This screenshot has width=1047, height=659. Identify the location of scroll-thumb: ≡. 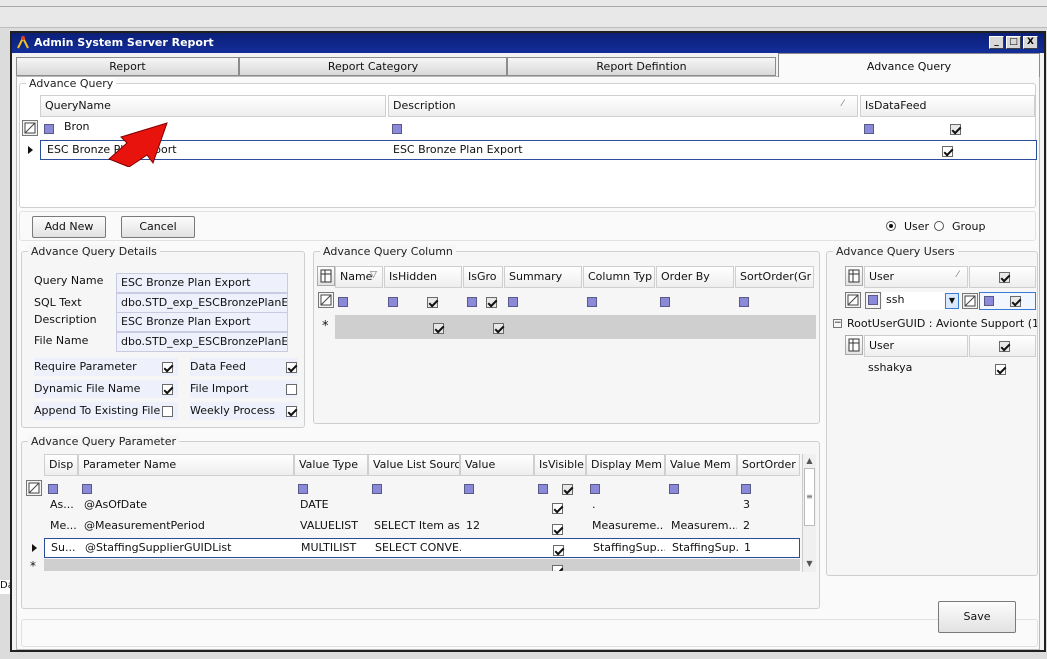
(809, 497).